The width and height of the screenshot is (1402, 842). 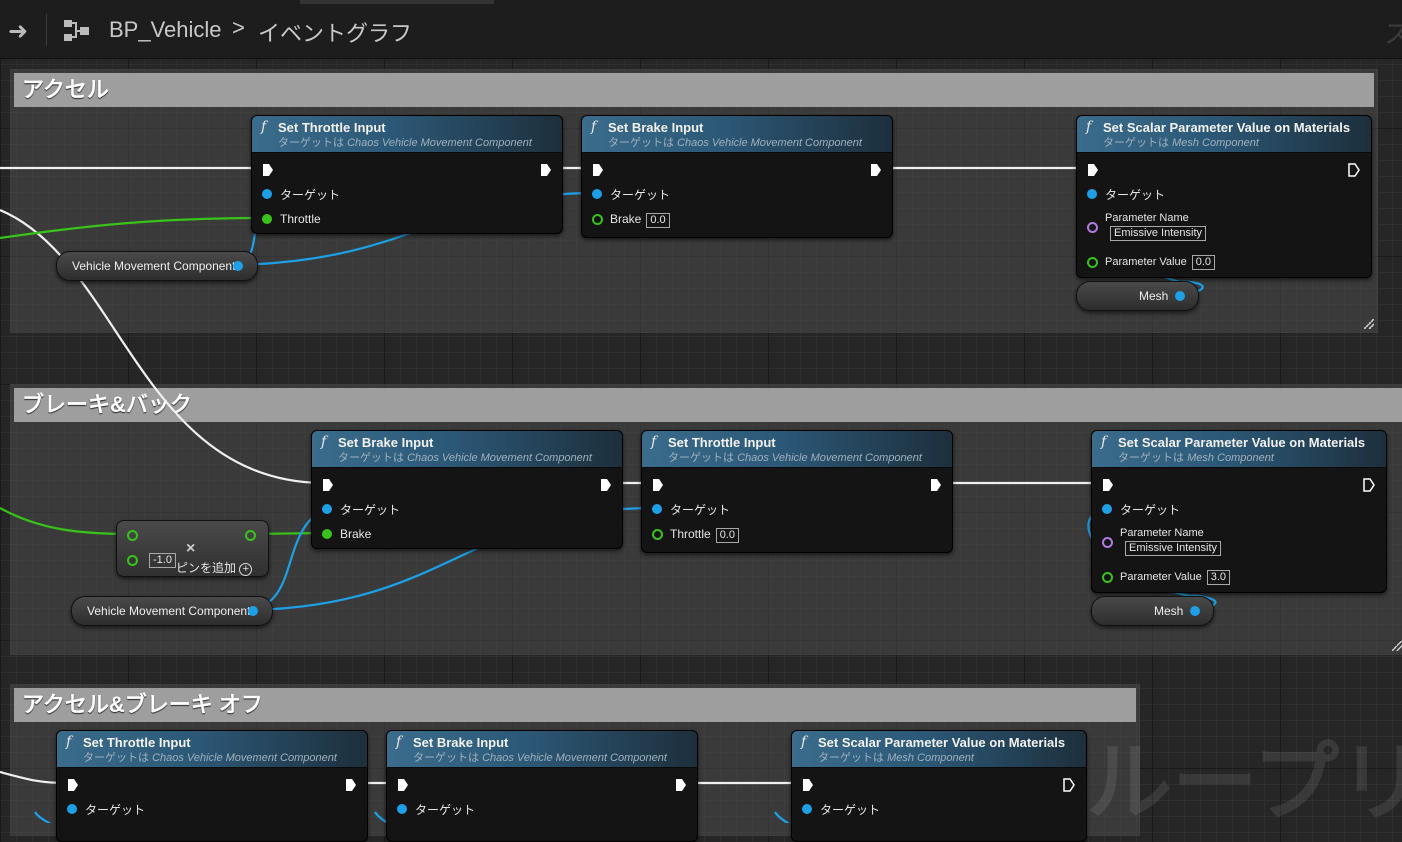 What do you see at coordinates (169, 611) in the screenshot?
I see `variable-label: Vehicle Movement Component` at bounding box center [169, 611].